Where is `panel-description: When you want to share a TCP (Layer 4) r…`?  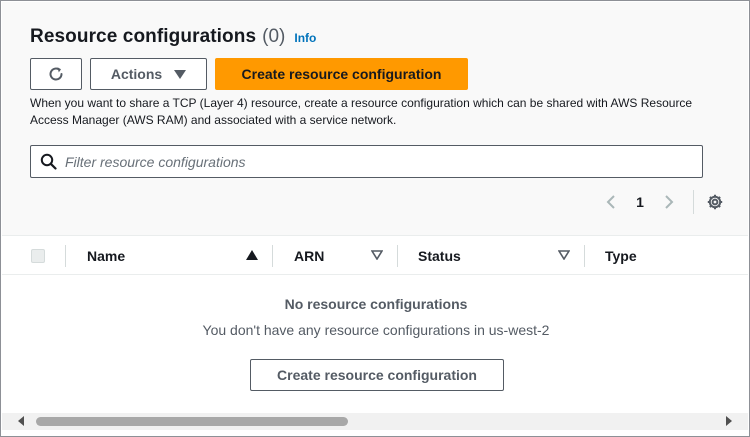 panel-description: When you want to share a TCP (Layer 4) r… is located at coordinates (361, 111).